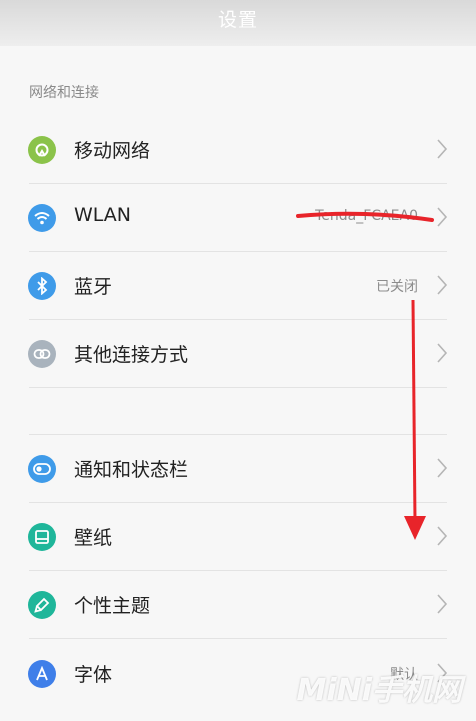 The width and height of the screenshot is (476, 721). What do you see at coordinates (379, 690) in the screenshot?
I see `watermark-text: MiNi手机网` at bounding box center [379, 690].